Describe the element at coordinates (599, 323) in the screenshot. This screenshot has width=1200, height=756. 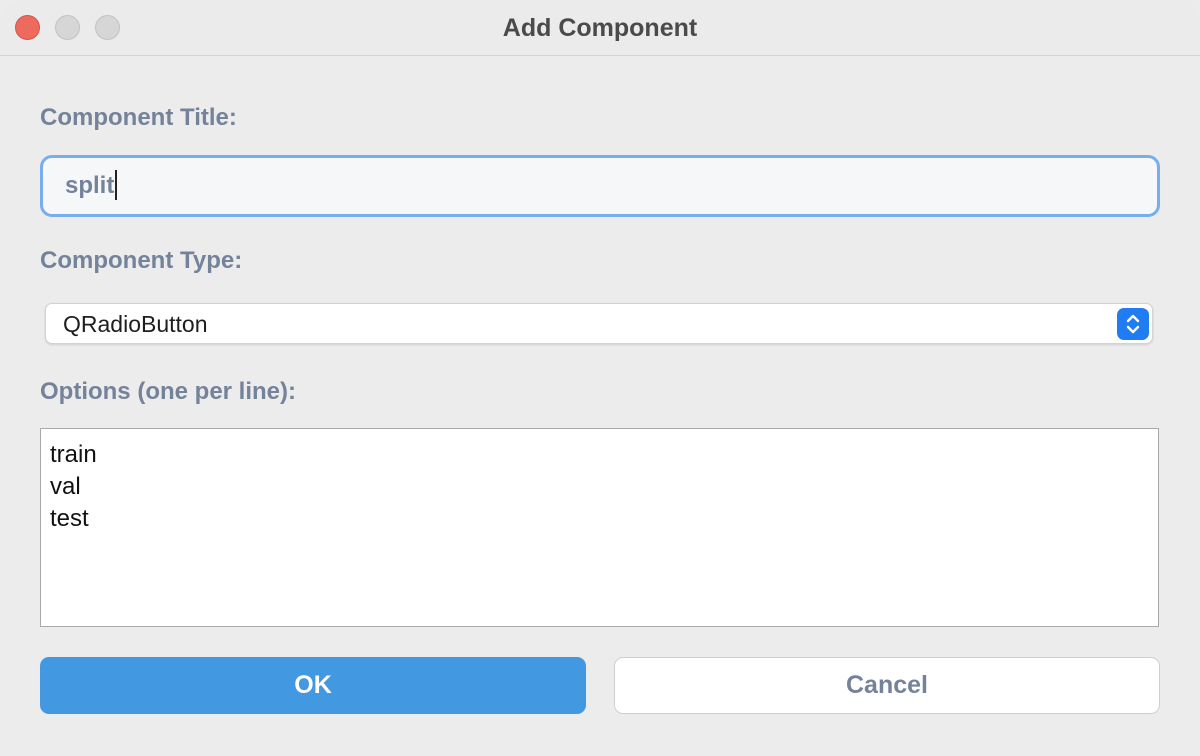
I see `component-type-select: QRadioButton` at that location.